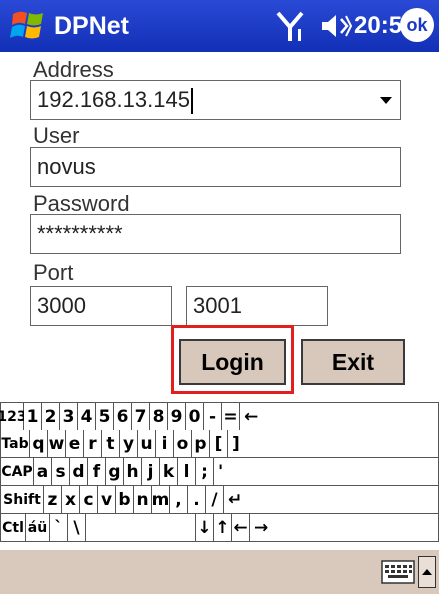 The height and width of the screenshot is (594, 439). Describe the element at coordinates (417, 25) in the screenshot. I see `ok-button: ok` at that location.